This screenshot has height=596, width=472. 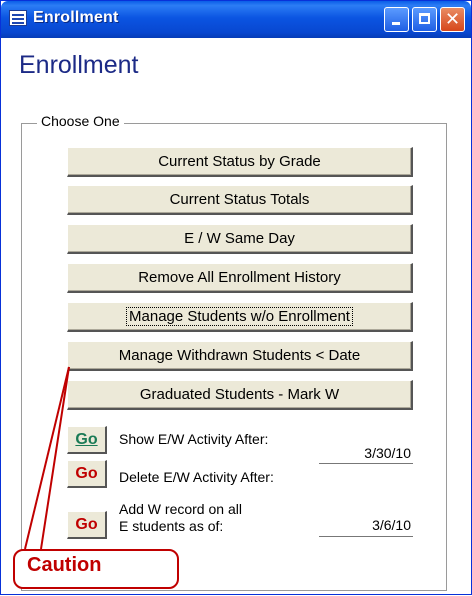 I want to click on button-label: Current Status Totals, so click(x=239, y=199).